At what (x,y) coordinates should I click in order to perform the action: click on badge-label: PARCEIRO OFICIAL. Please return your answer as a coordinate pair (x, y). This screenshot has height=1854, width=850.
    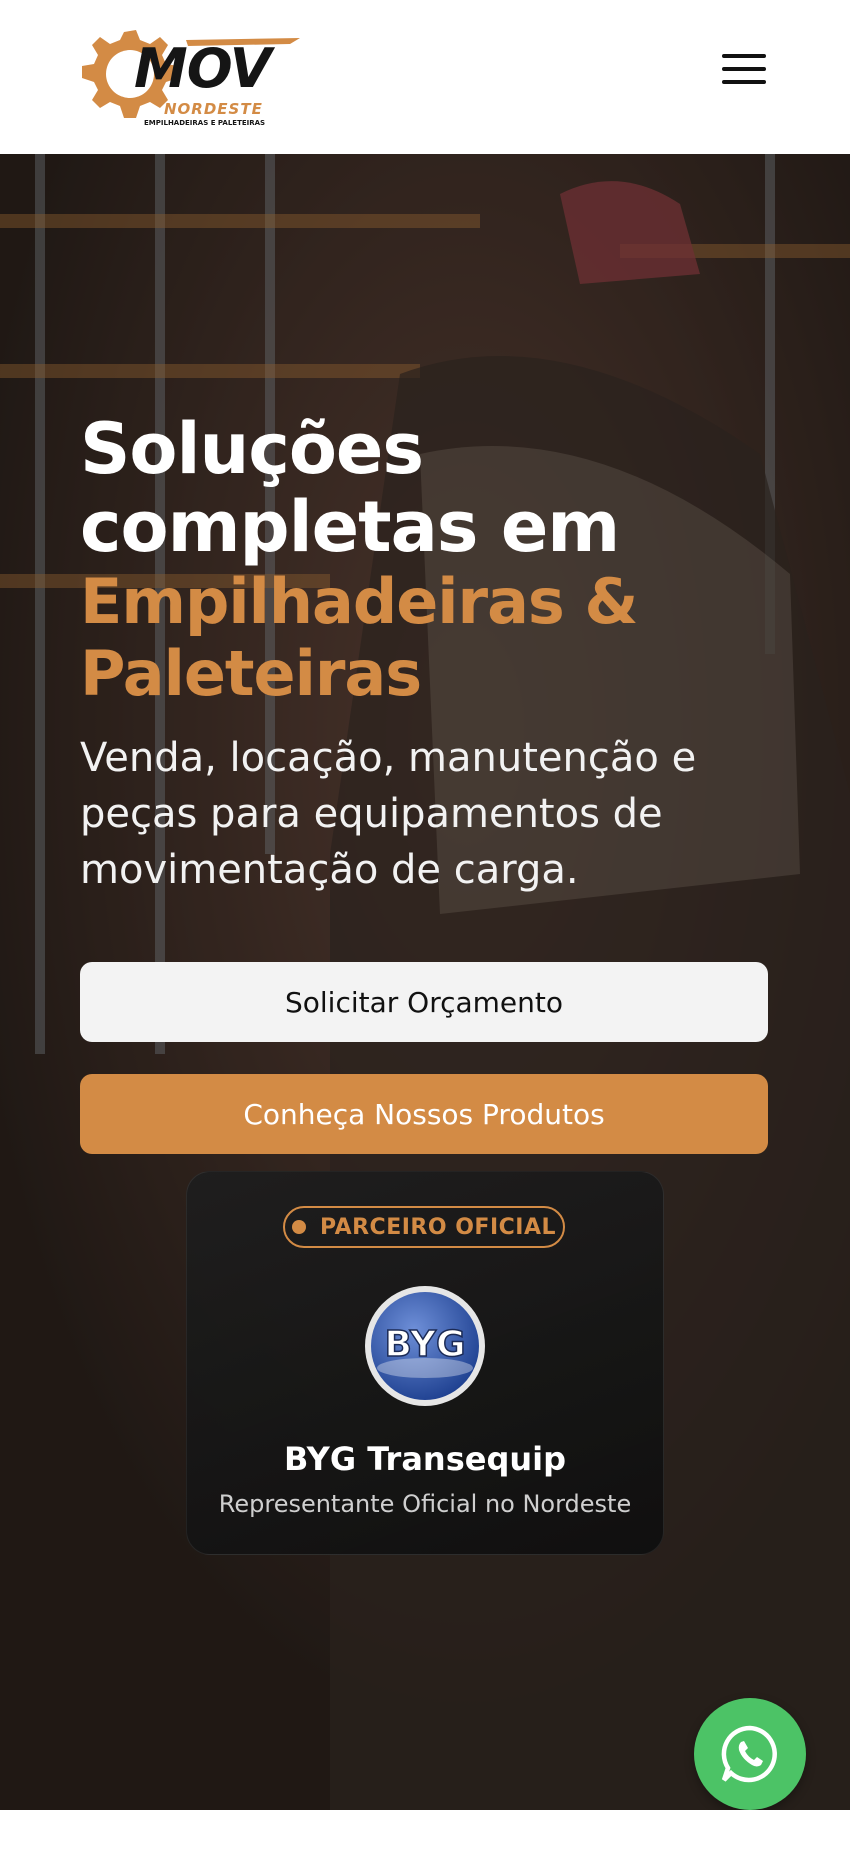
    Looking at the image, I should click on (438, 1227).